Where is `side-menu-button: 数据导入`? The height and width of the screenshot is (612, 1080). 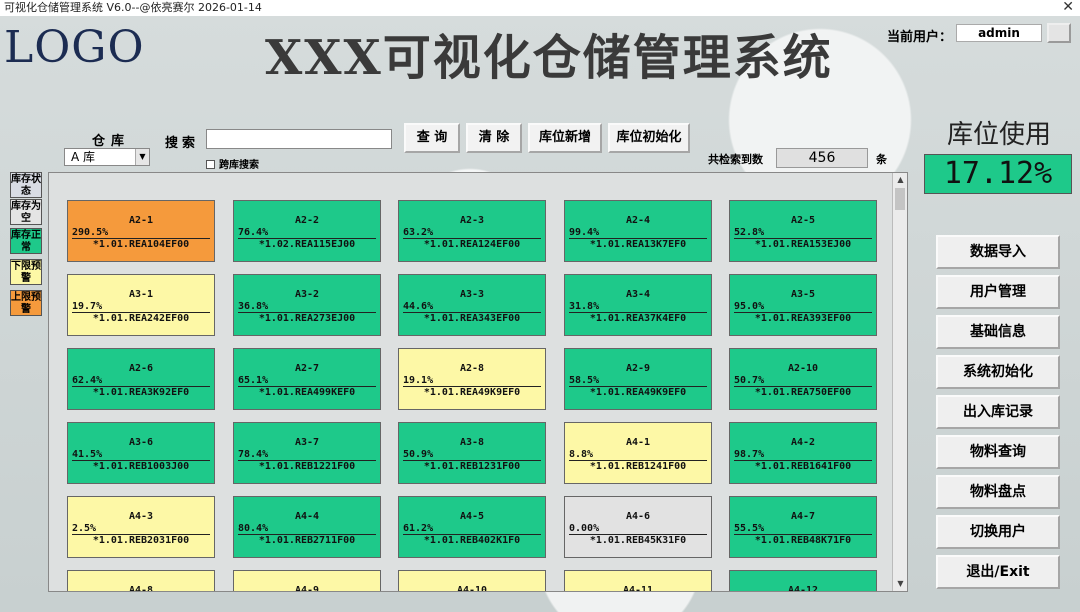 side-menu-button: 数据导入 is located at coordinates (998, 252).